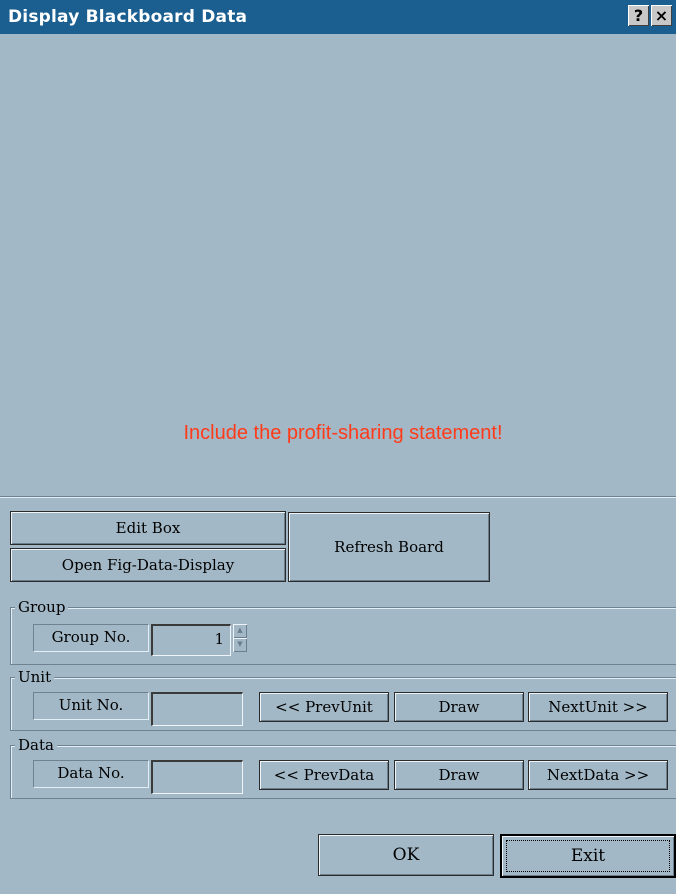 The height and width of the screenshot is (894, 676). Describe the element at coordinates (36, 745) in the screenshot. I see `data-section-title: Data` at that location.